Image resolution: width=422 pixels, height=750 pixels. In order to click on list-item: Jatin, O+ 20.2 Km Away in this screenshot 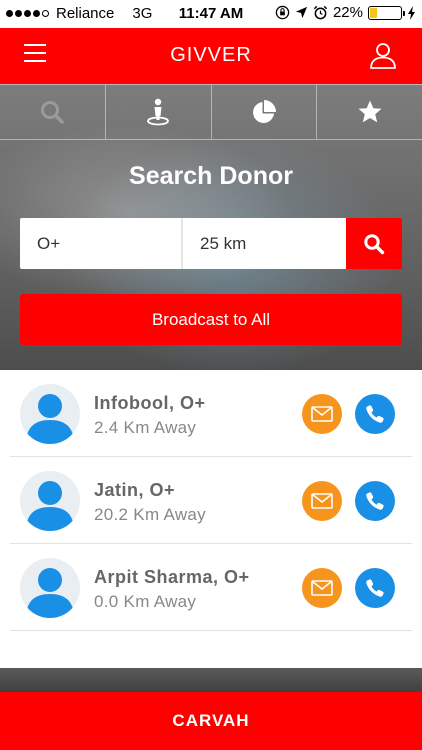, I will do `click(211, 500)`.